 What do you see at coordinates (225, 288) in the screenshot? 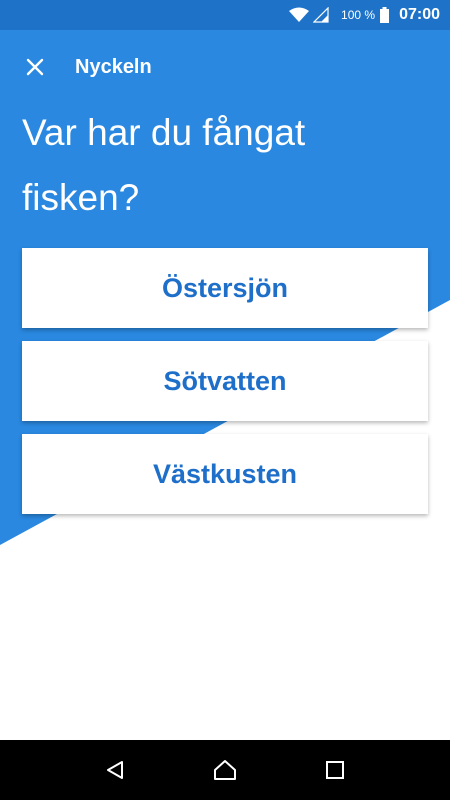
I see `option-ostersjon-button: Östersjön` at bounding box center [225, 288].